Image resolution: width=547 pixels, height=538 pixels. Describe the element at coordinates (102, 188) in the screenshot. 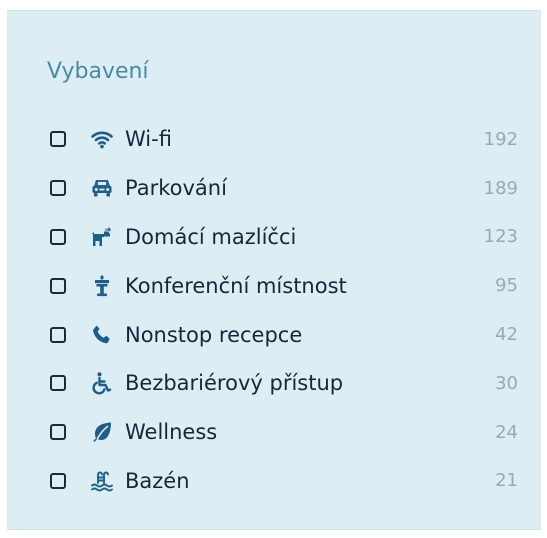

I see `car-icon` at that location.